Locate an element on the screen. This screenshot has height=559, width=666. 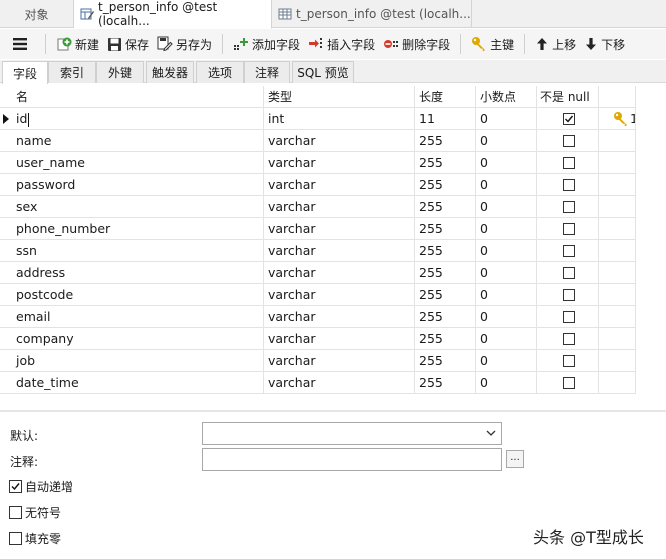
field-name-cell: phone_number is located at coordinates (138, 229).